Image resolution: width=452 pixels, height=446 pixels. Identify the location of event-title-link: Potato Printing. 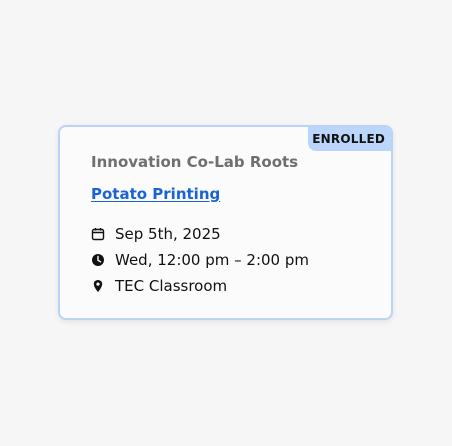
(155, 194).